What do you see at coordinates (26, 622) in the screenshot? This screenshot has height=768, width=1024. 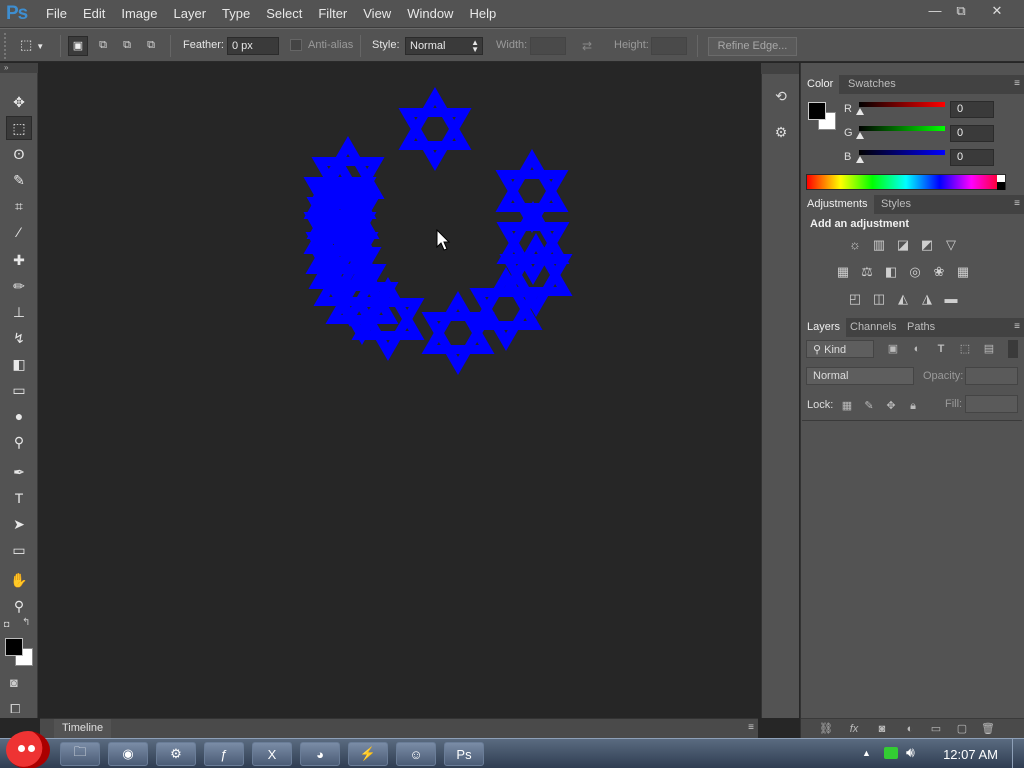 I see `swap-colors-icon: ↰` at bounding box center [26, 622].